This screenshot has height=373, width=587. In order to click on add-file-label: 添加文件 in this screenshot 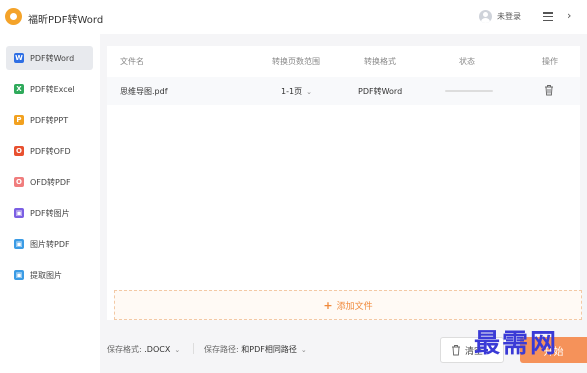, I will do `click(354, 306)`.